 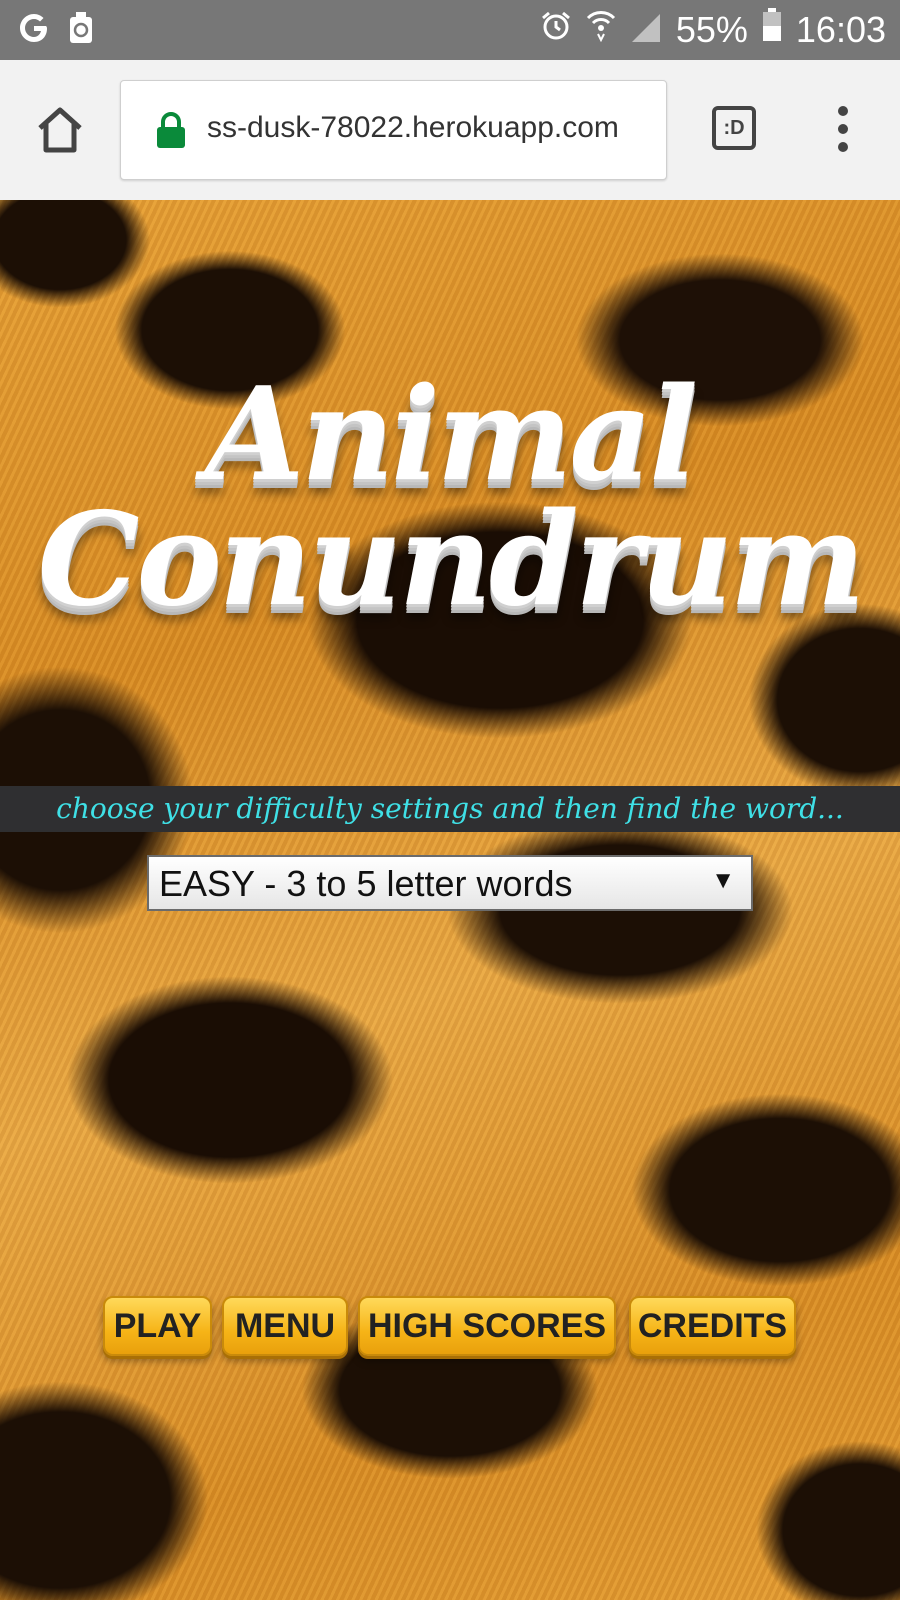 What do you see at coordinates (711, 29) in the screenshot?
I see `battery-percent: 55%` at bounding box center [711, 29].